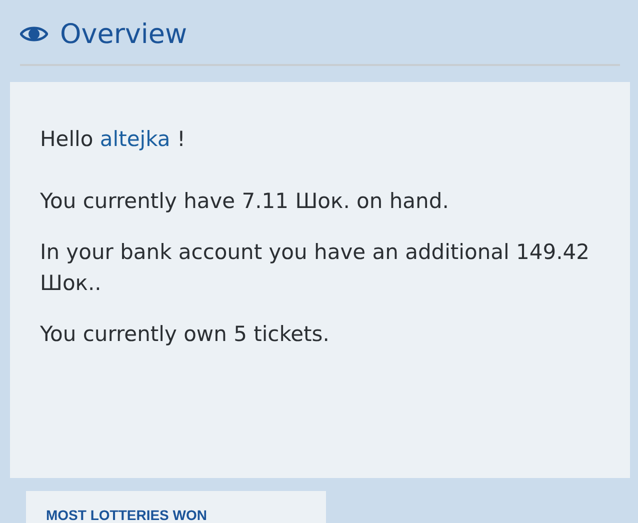 The image size is (638, 523). I want to click on info-text: You currently have 7.11 Шок. on hand., so click(245, 201).